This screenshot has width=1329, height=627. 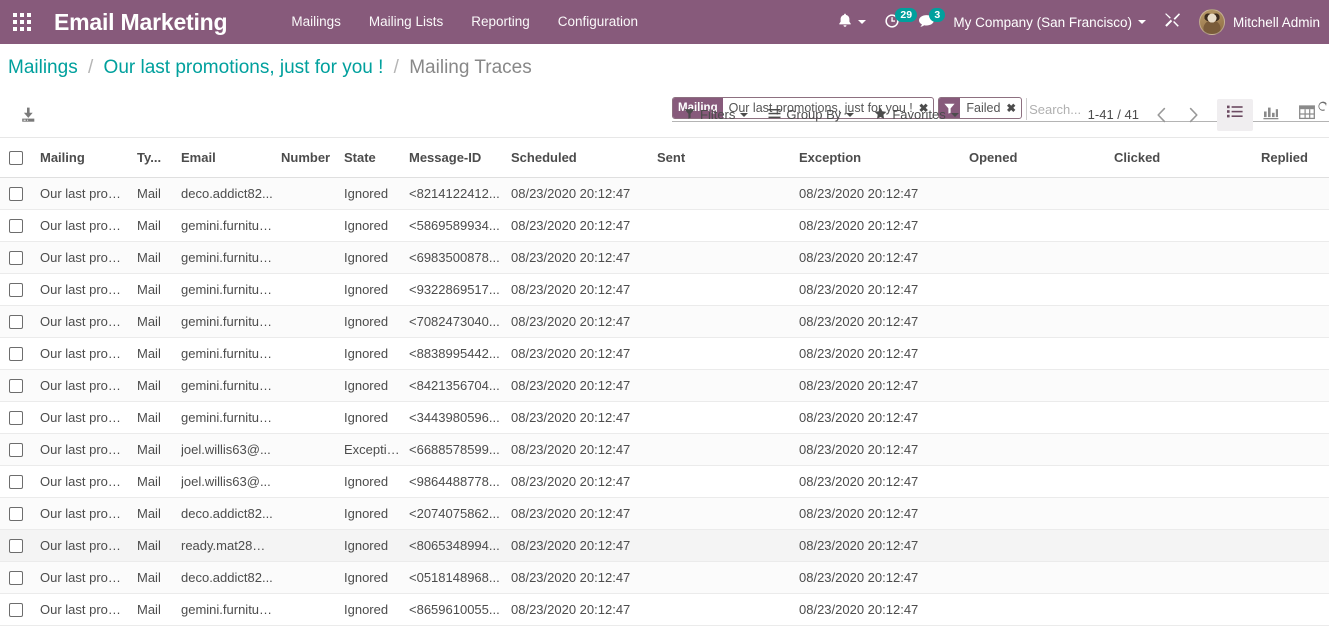 I want to click on company-switcher: My Company (San Francisco), so click(x=1049, y=22).